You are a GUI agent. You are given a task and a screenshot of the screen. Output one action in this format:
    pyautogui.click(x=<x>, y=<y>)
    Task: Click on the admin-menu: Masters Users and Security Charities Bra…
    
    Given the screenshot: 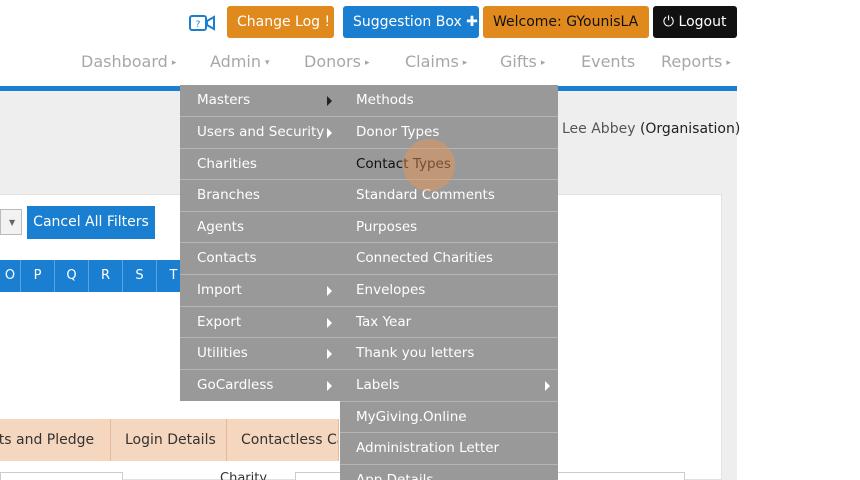 What is the action you would take?
    pyautogui.click(x=260, y=243)
    